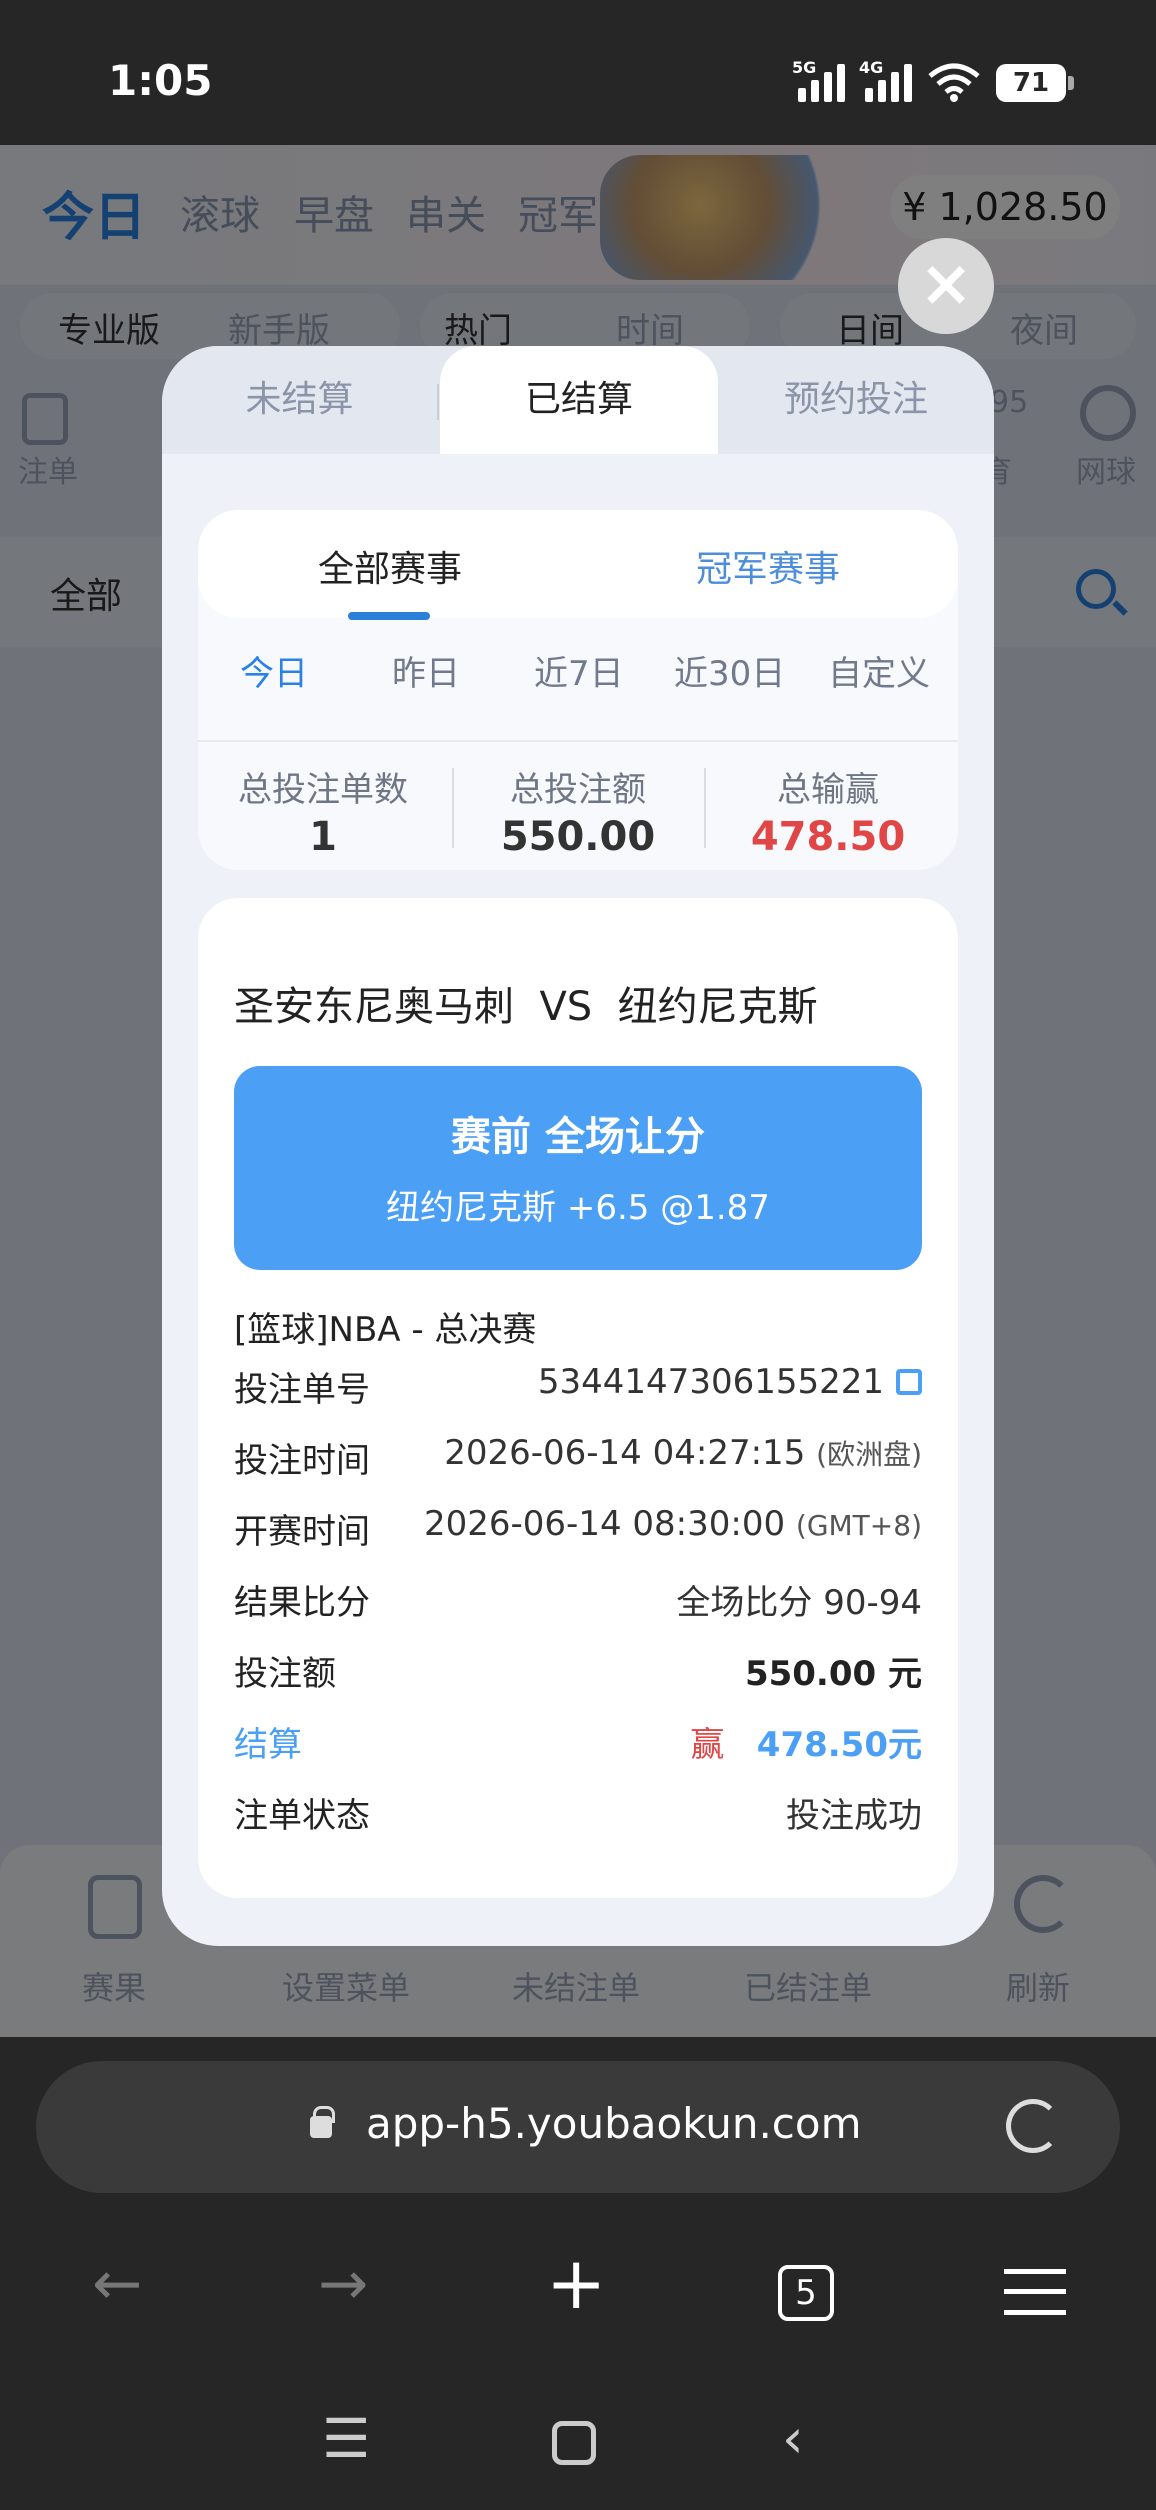 This screenshot has width=1156, height=2510. What do you see at coordinates (566, 1007) in the screenshot?
I see `vs-label: VS` at bounding box center [566, 1007].